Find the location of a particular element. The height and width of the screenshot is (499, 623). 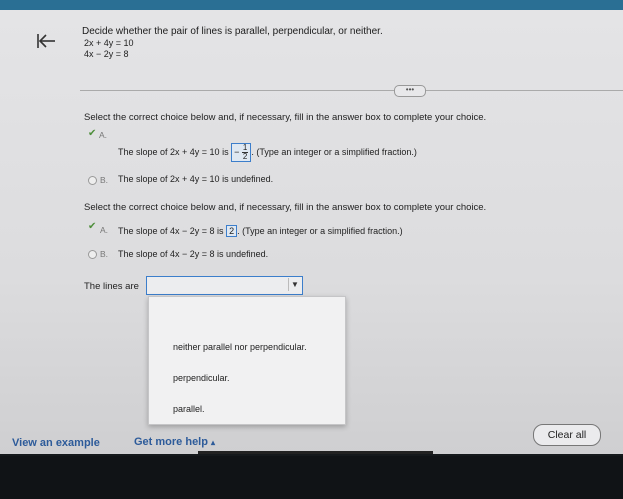

option-parallel: parallel. is located at coordinates (189, 409).